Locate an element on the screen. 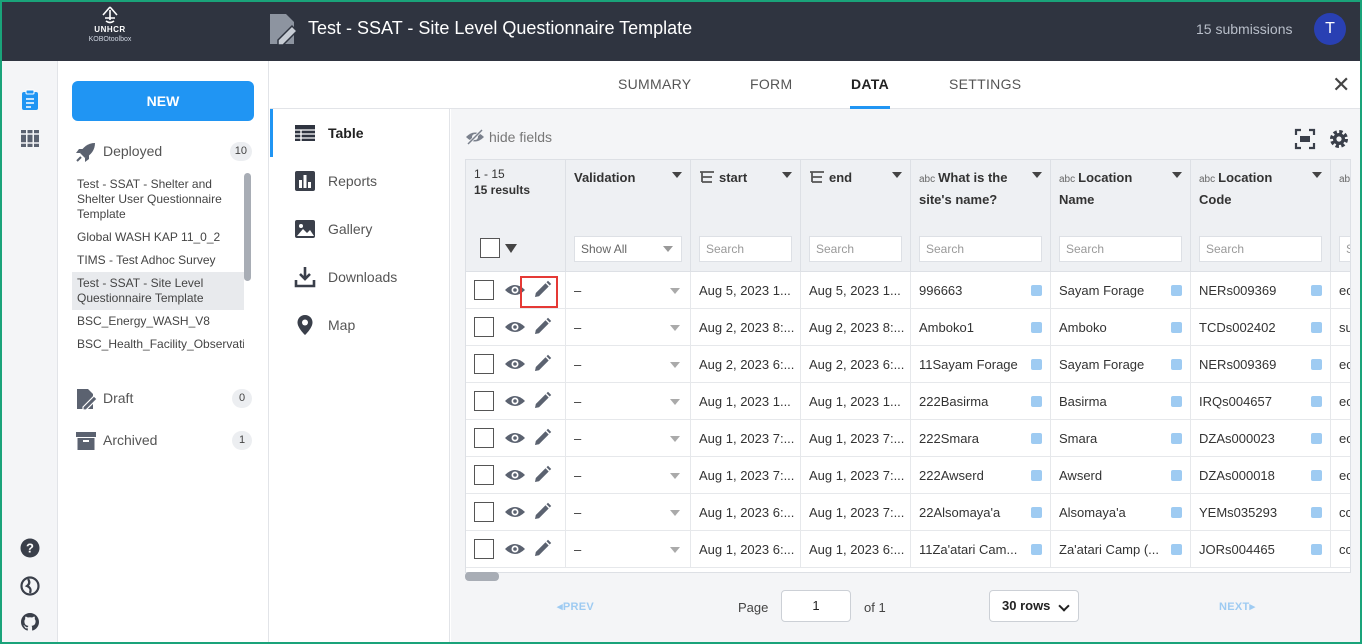 The width and height of the screenshot is (1362, 644). site-name-search-input: Search is located at coordinates (980, 249).